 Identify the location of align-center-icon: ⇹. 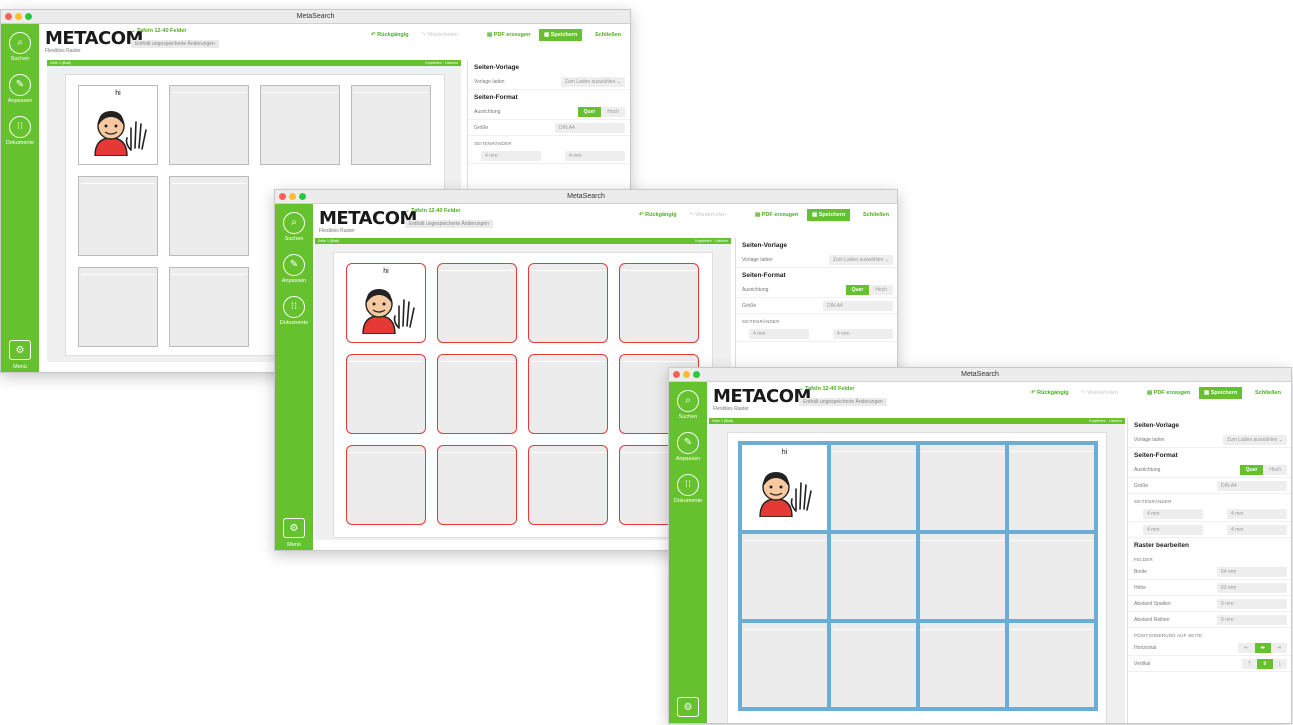
(1262, 648).